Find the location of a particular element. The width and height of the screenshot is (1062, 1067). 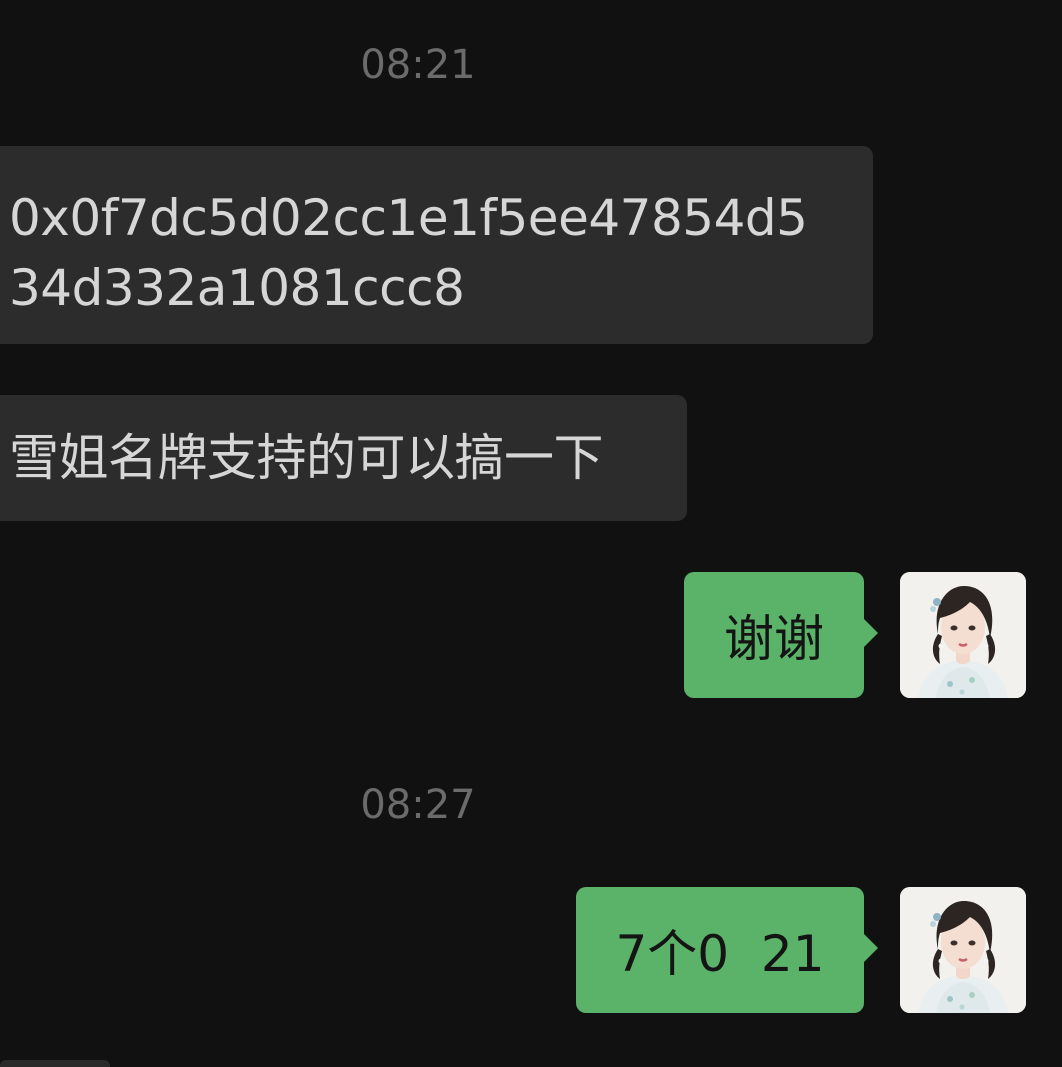

message-text-line: 34d332a1081ccc8 is located at coordinates (237, 288).